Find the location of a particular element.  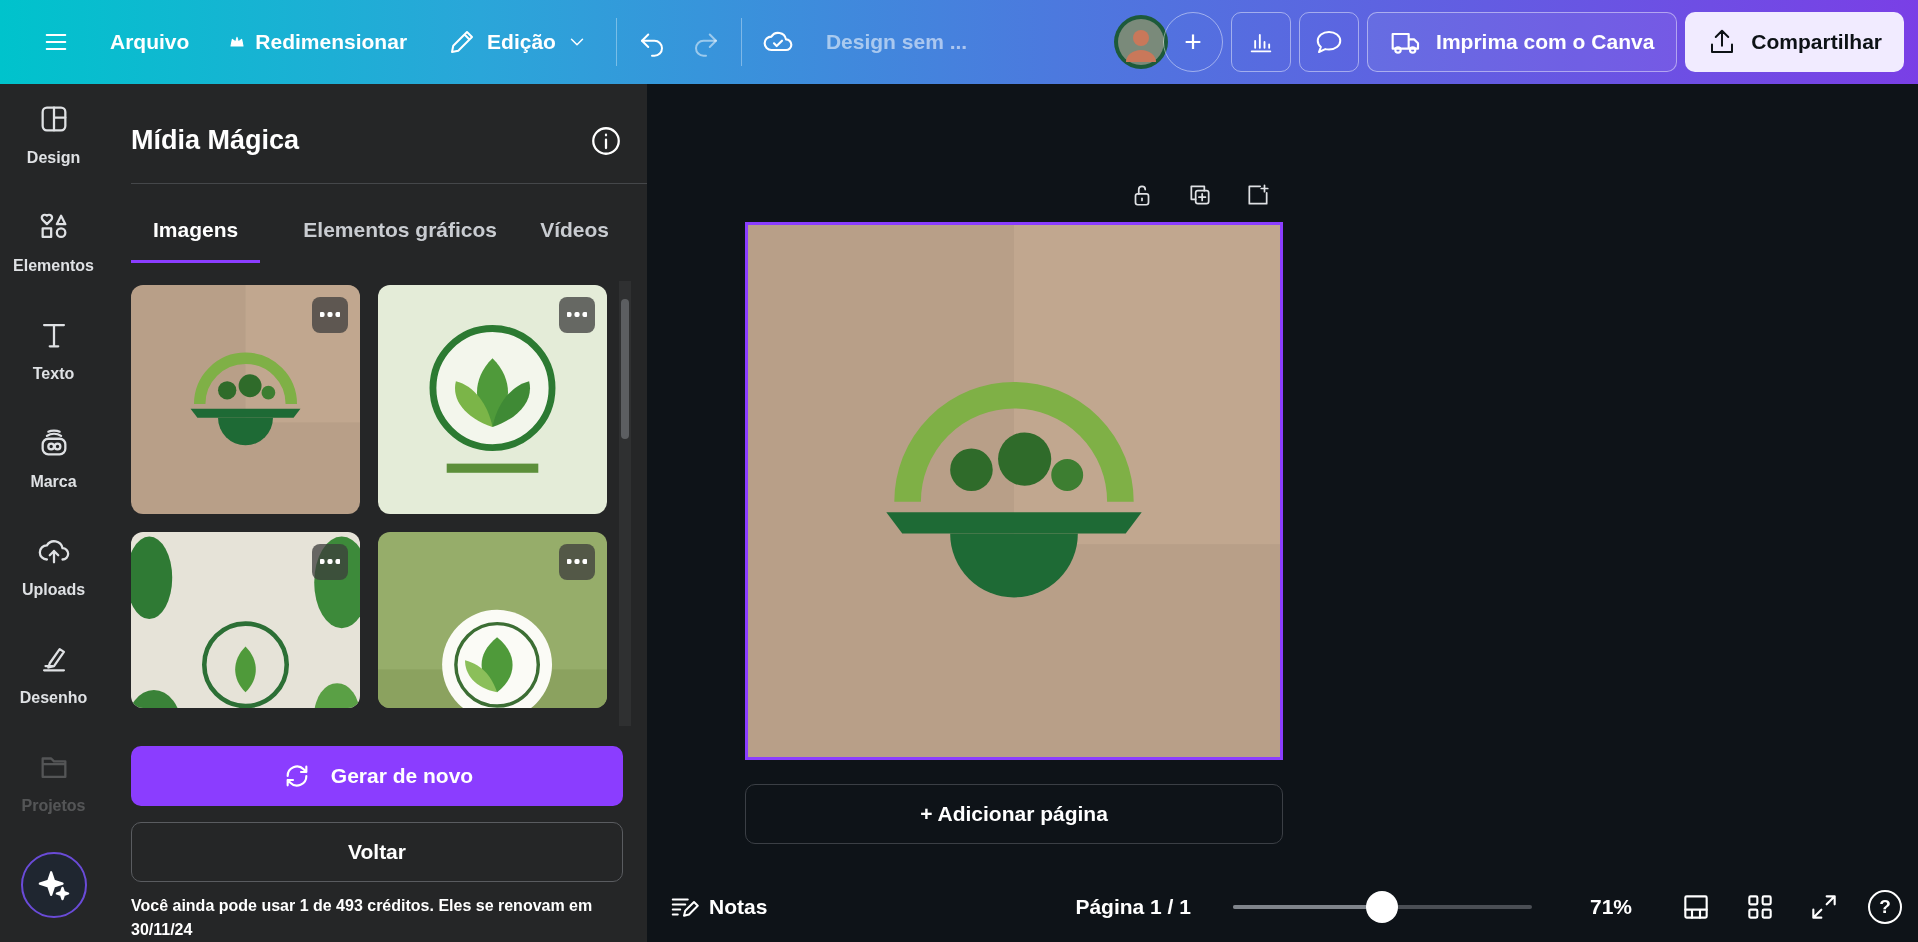

sidebar-item: Design is located at coordinates (53, 148).